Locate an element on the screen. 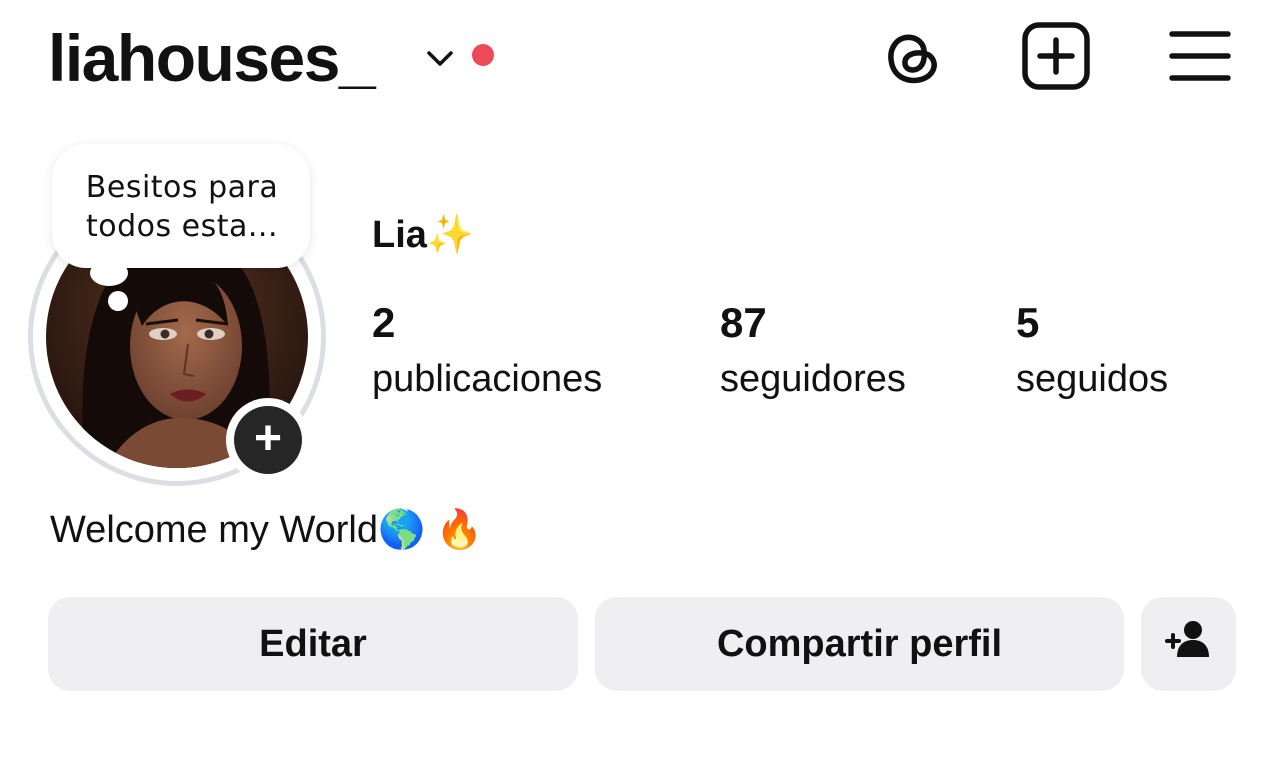 This screenshot has width=1284, height=767. share-profile-button: Compartir perfil is located at coordinates (859, 644).